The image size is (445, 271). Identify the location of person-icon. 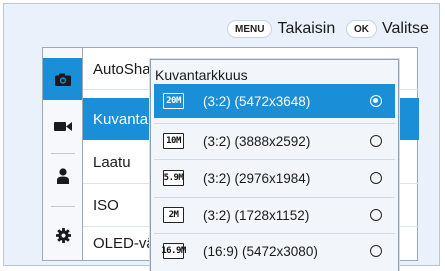
(63, 176).